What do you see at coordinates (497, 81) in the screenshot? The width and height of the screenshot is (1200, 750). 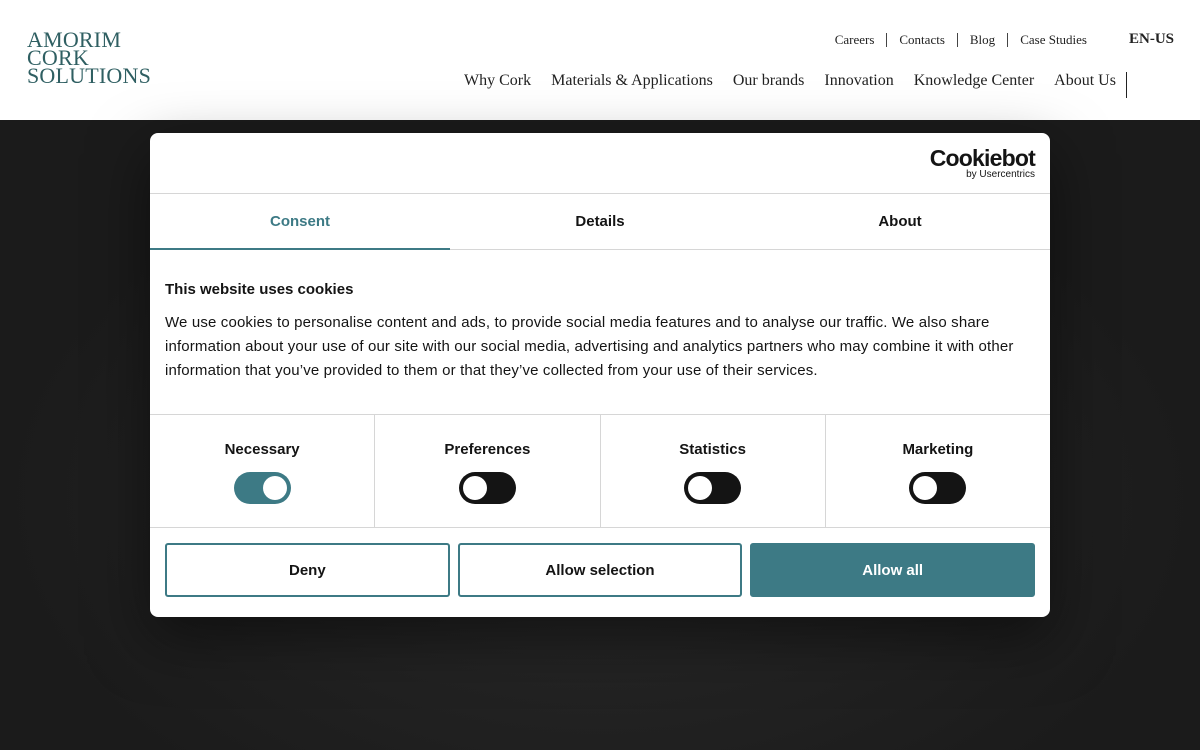 I see `nav-why-cork: Why Cork` at bounding box center [497, 81].